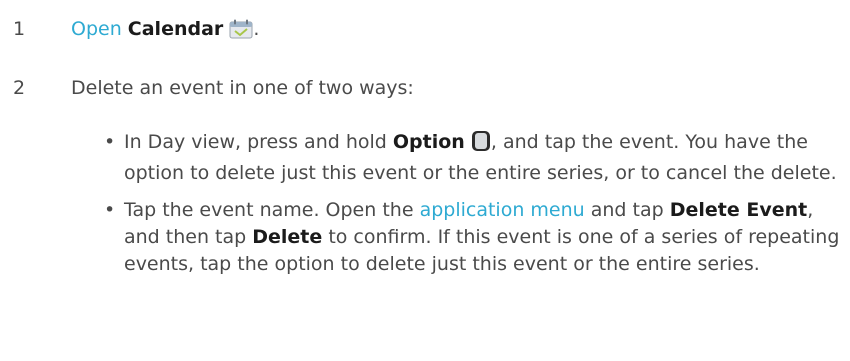 This screenshot has width=850, height=361. Describe the element at coordinates (19, 88) in the screenshot. I see `step-number: 2` at that location.